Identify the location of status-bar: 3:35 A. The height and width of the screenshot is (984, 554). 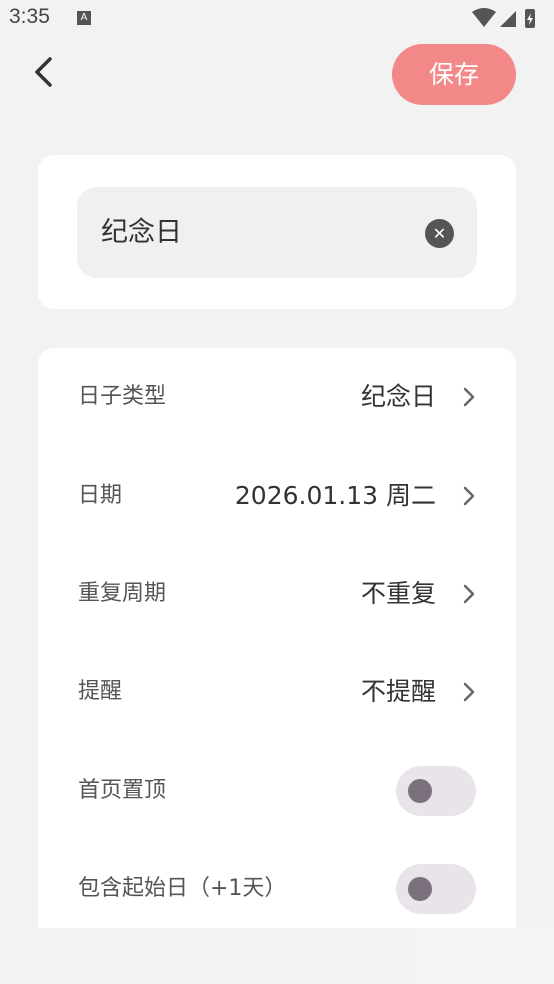
(277, 18).